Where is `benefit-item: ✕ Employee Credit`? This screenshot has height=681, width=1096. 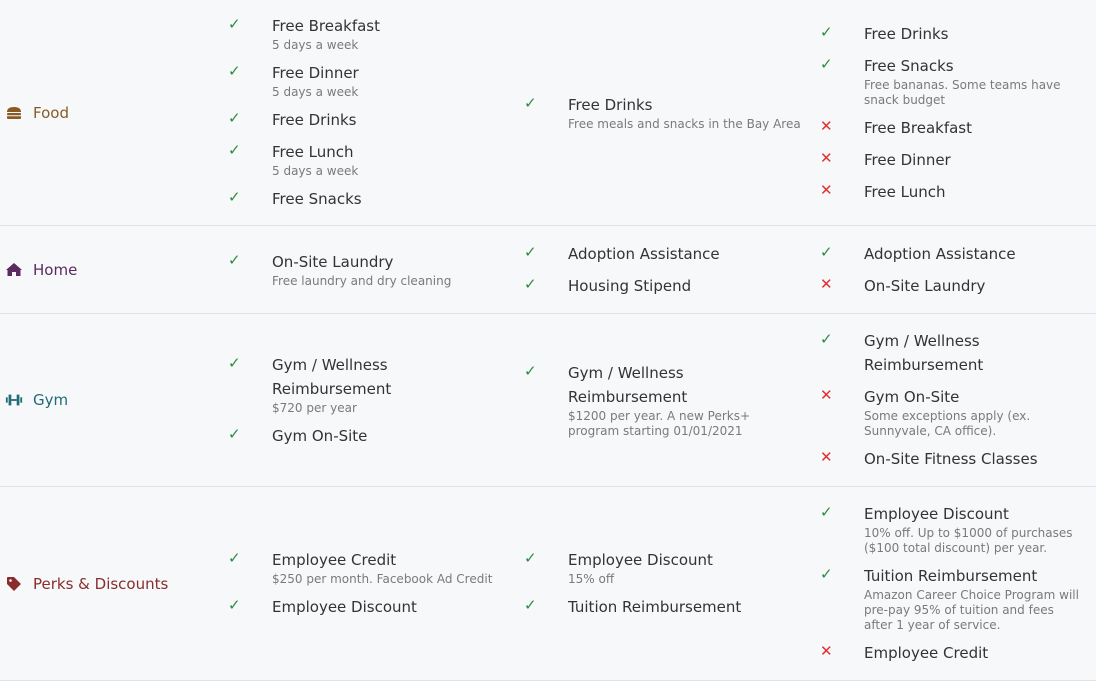 benefit-item: ✕ Employee Credit is located at coordinates (958, 653).